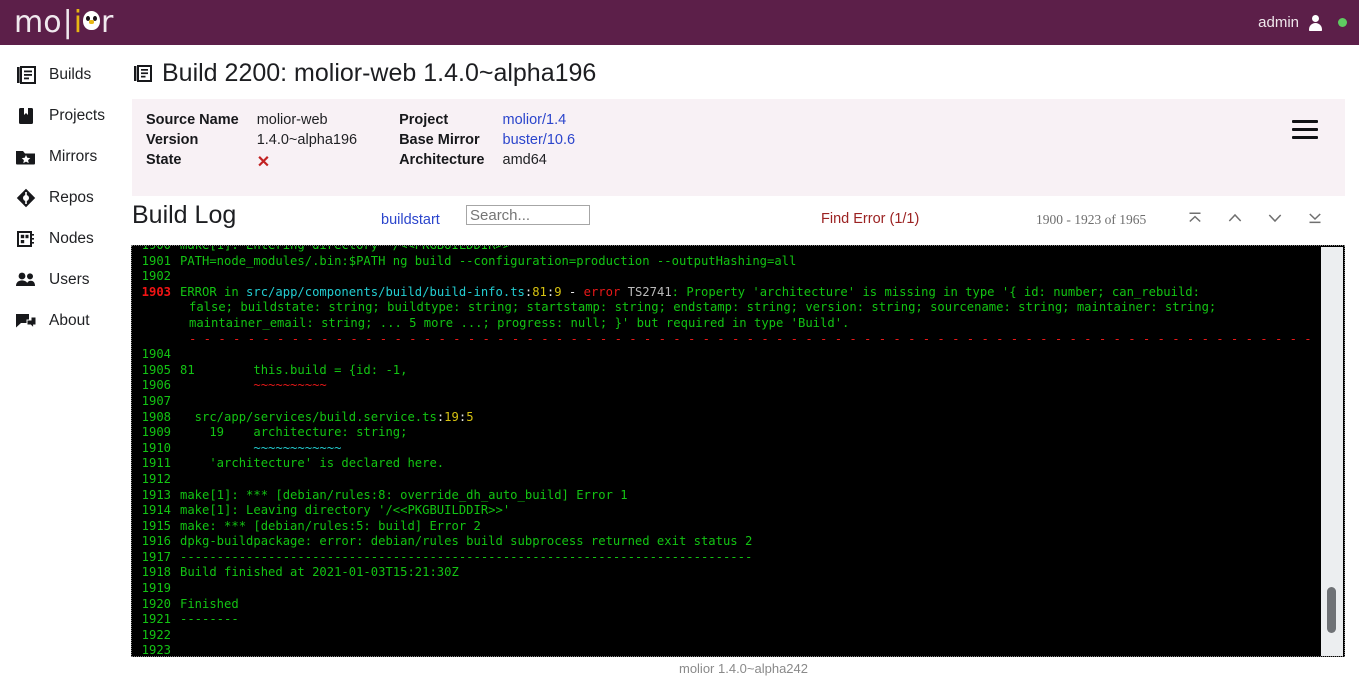  What do you see at coordinates (156, 463) in the screenshot?
I see `log-line-number: 1911` at bounding box center [156, 463].